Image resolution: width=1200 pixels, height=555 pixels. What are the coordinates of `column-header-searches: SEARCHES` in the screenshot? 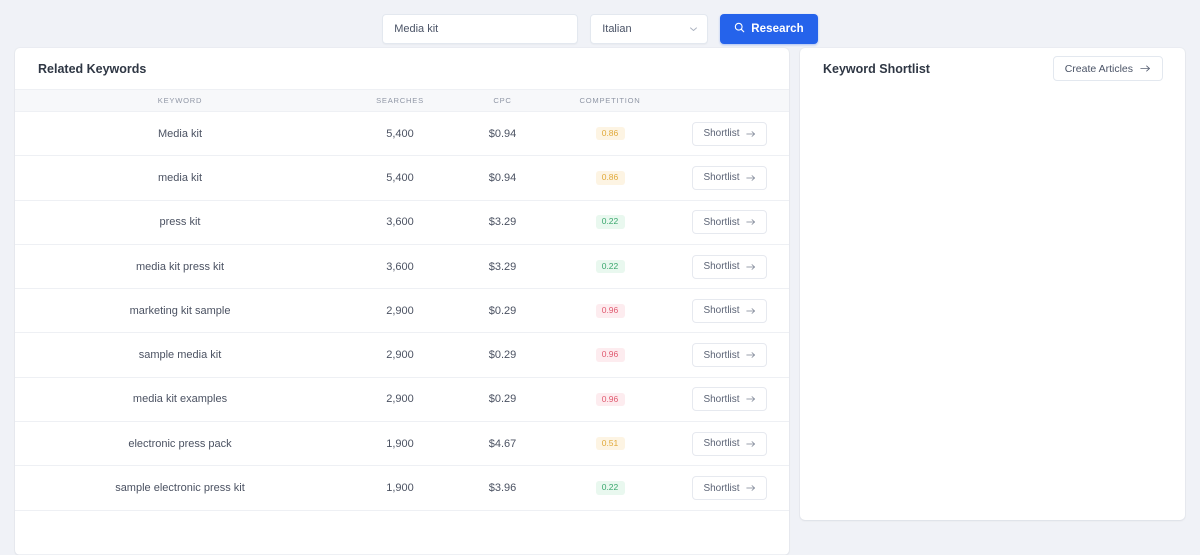 It's located at (400, 100).